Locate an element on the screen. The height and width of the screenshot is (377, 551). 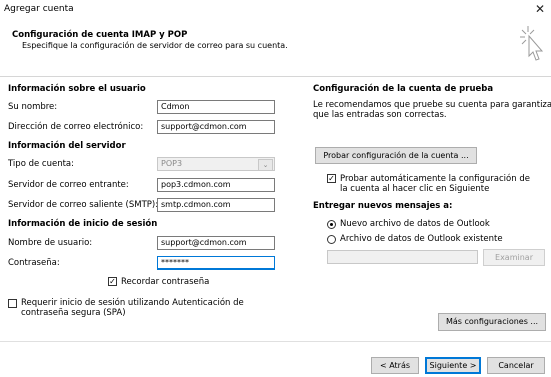
email-label: Dirección de correo electrónico: is located at coordinates (76, 127).